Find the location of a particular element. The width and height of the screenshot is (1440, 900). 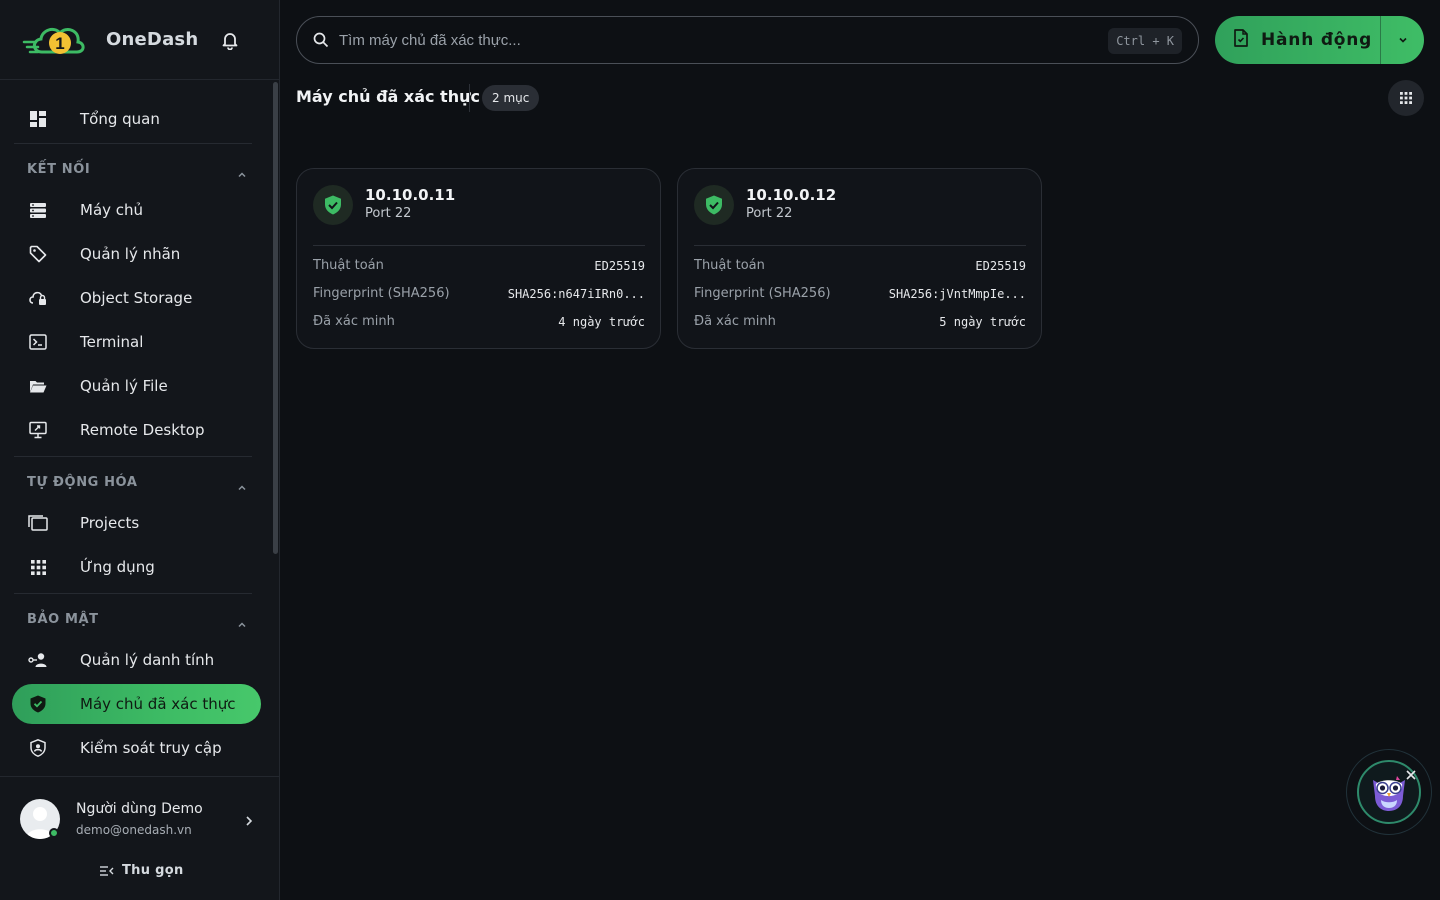

sidebar-item-servers: Máy chủ is located at coordinates (136, 210).